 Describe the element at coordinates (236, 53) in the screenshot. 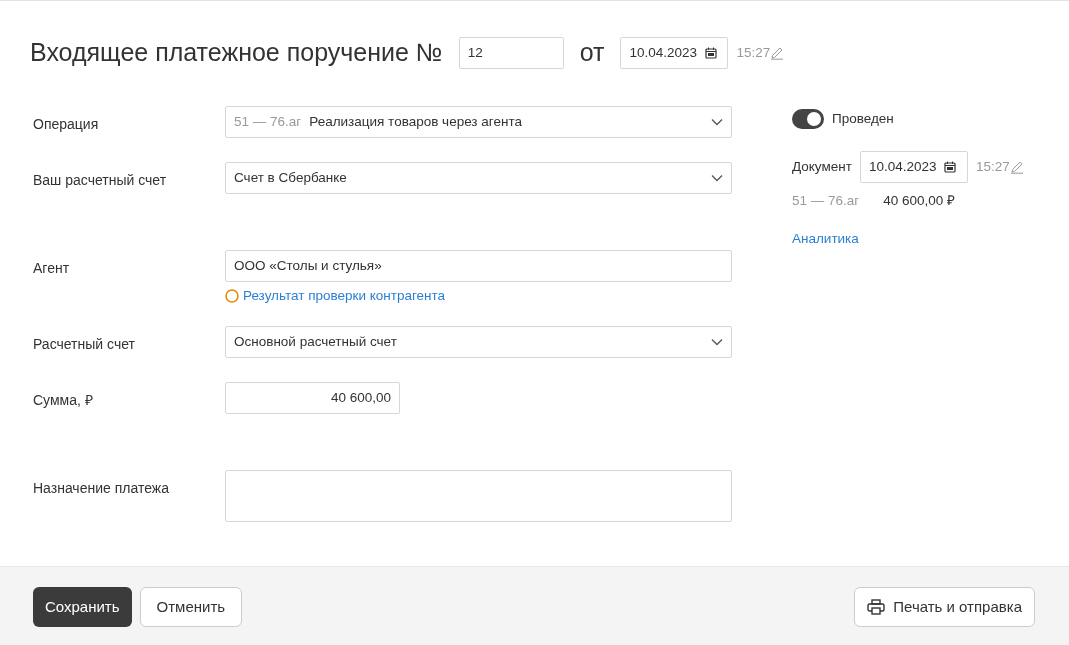

I see `page-title: Входящее платежное поручение №` at that location.